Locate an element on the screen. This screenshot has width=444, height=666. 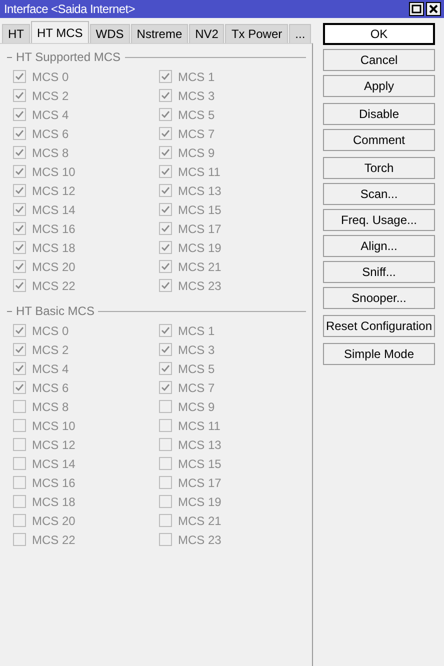
tab: WDS is located at coordinates (110, 33).